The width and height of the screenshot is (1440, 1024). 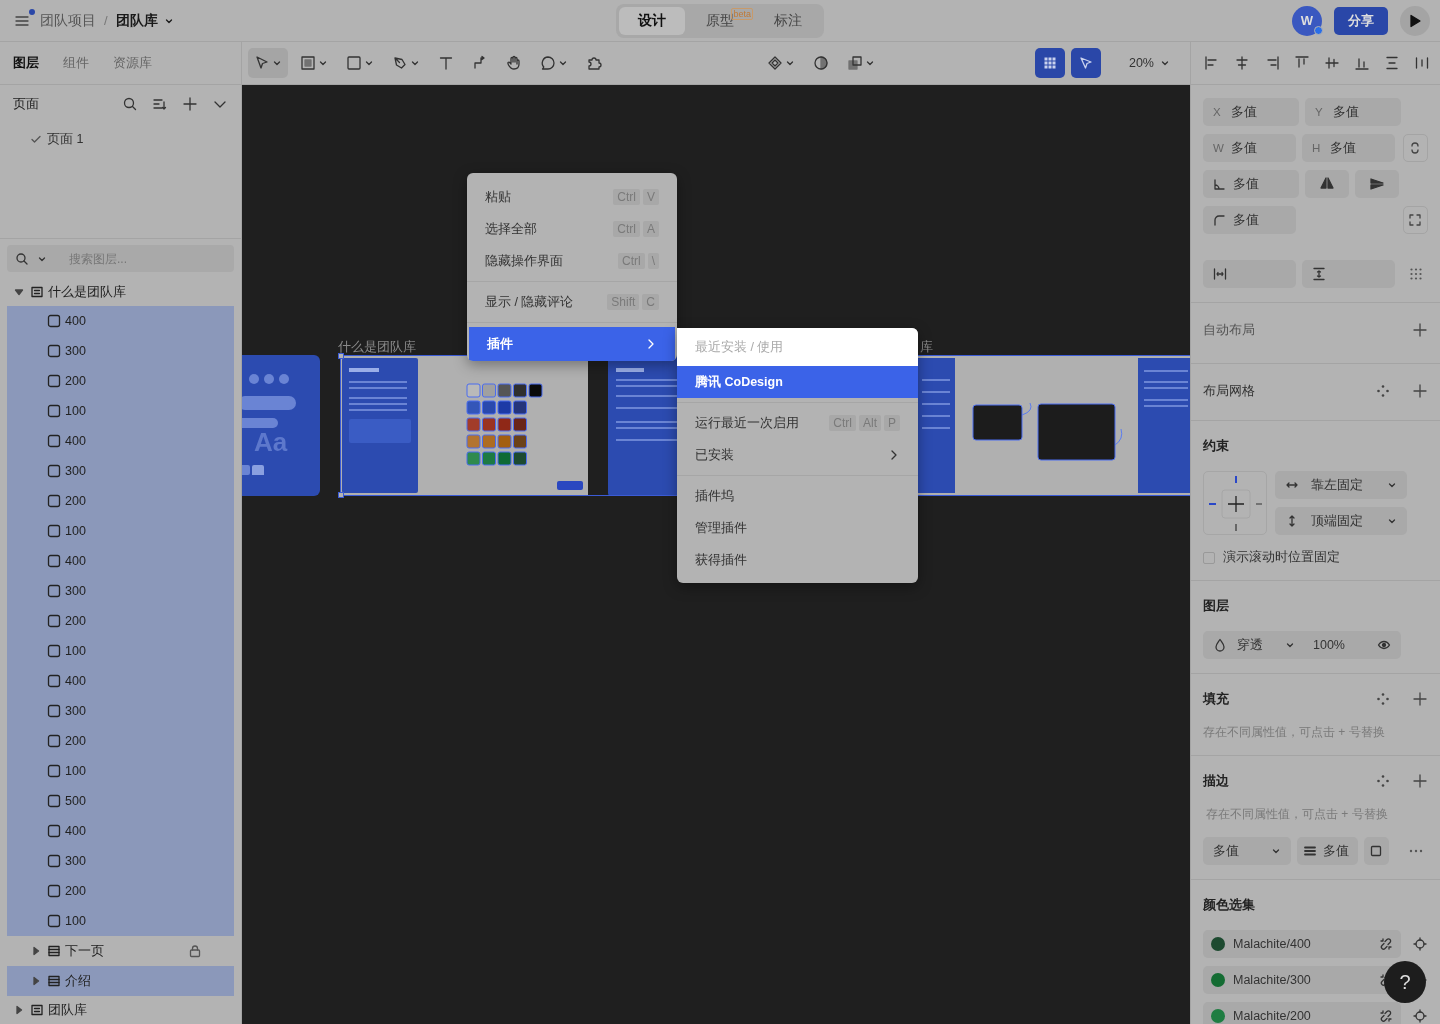 What do you see at coordinates (1247, 851) in the screenshot?
I see `stroke-position-dropdown: 多值` at bounding box center [1247, 851].